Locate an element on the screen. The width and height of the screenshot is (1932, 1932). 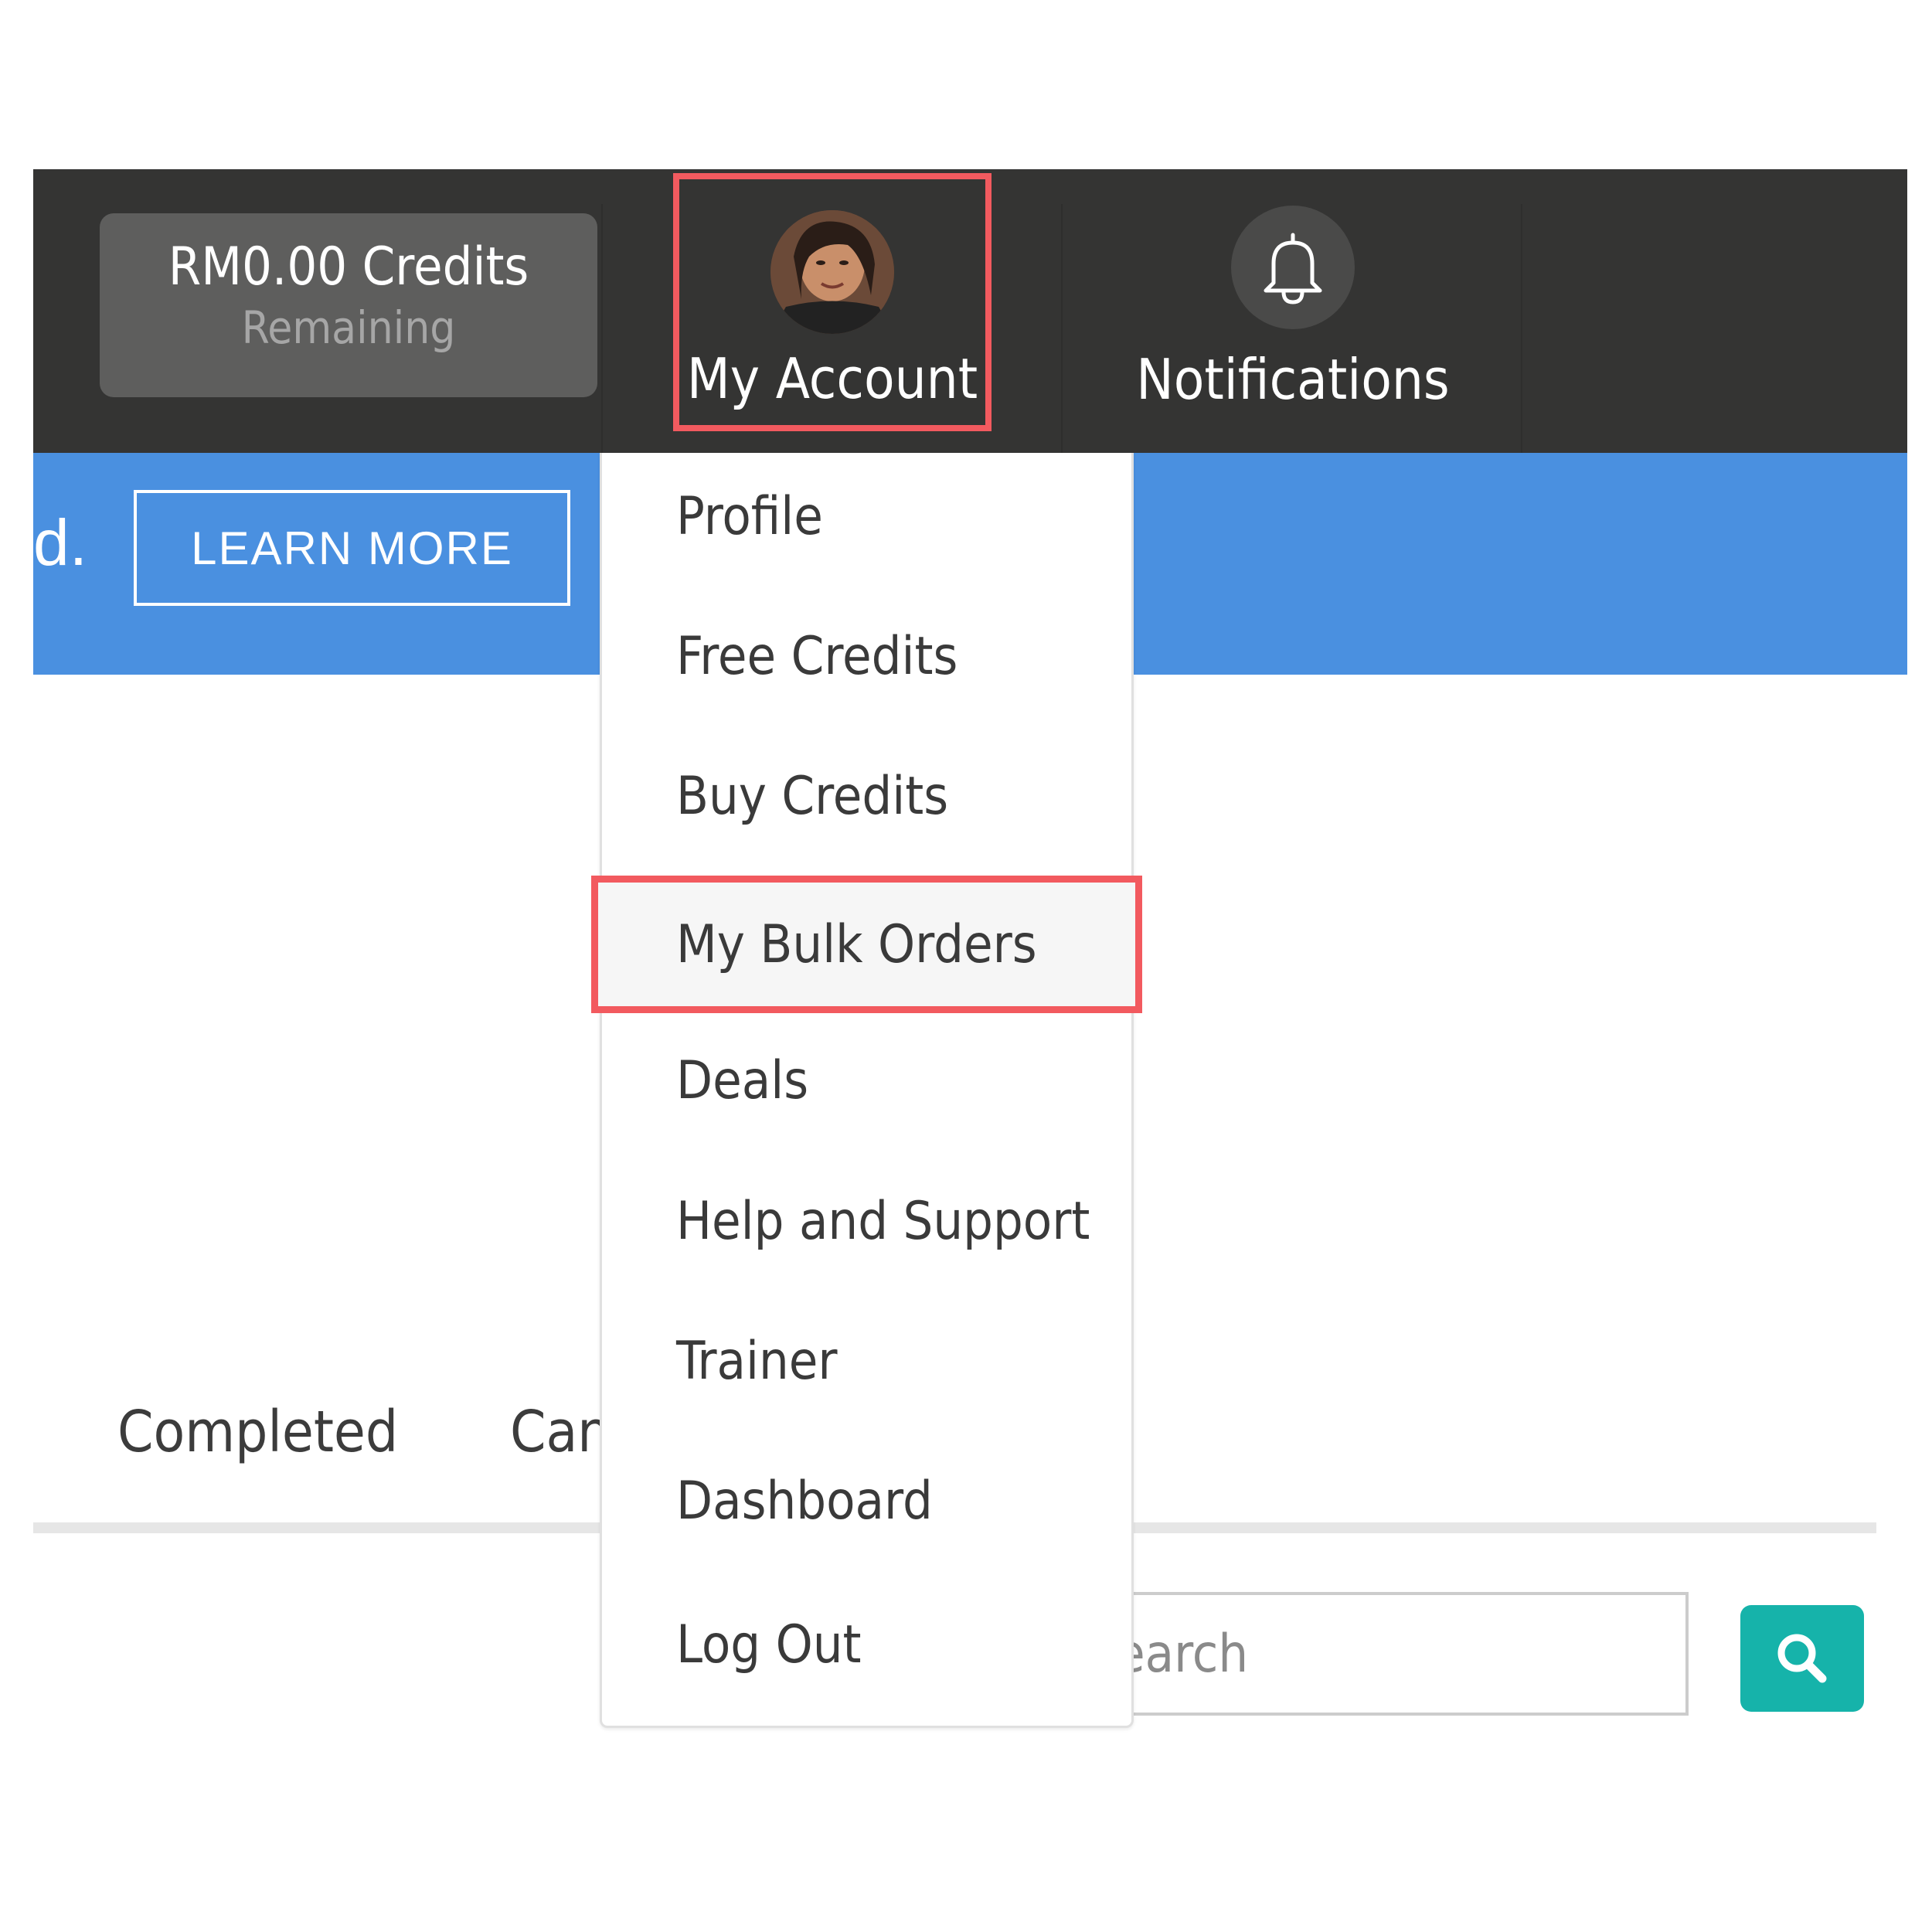
search-icon is located at coordinates (1802, 1658).